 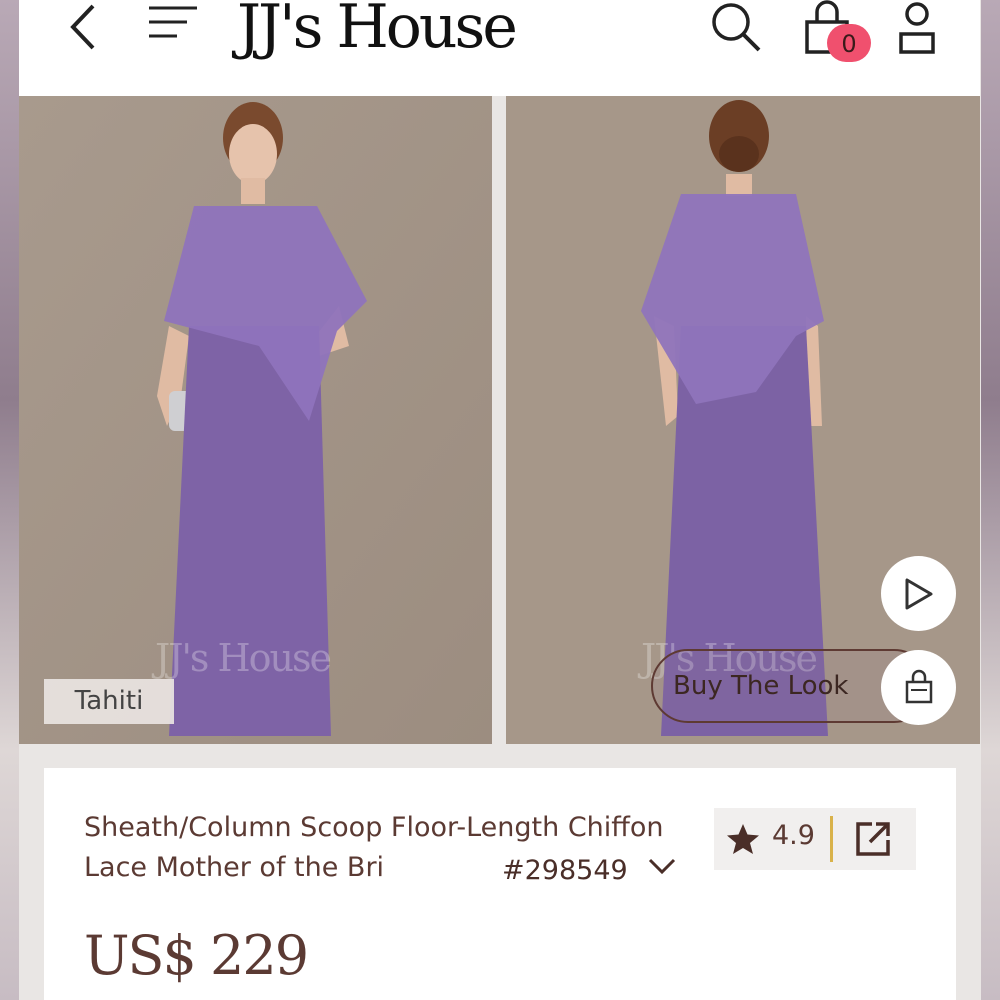 I want to click on rating-share-box: 4.9, so click(x=815, y=839).